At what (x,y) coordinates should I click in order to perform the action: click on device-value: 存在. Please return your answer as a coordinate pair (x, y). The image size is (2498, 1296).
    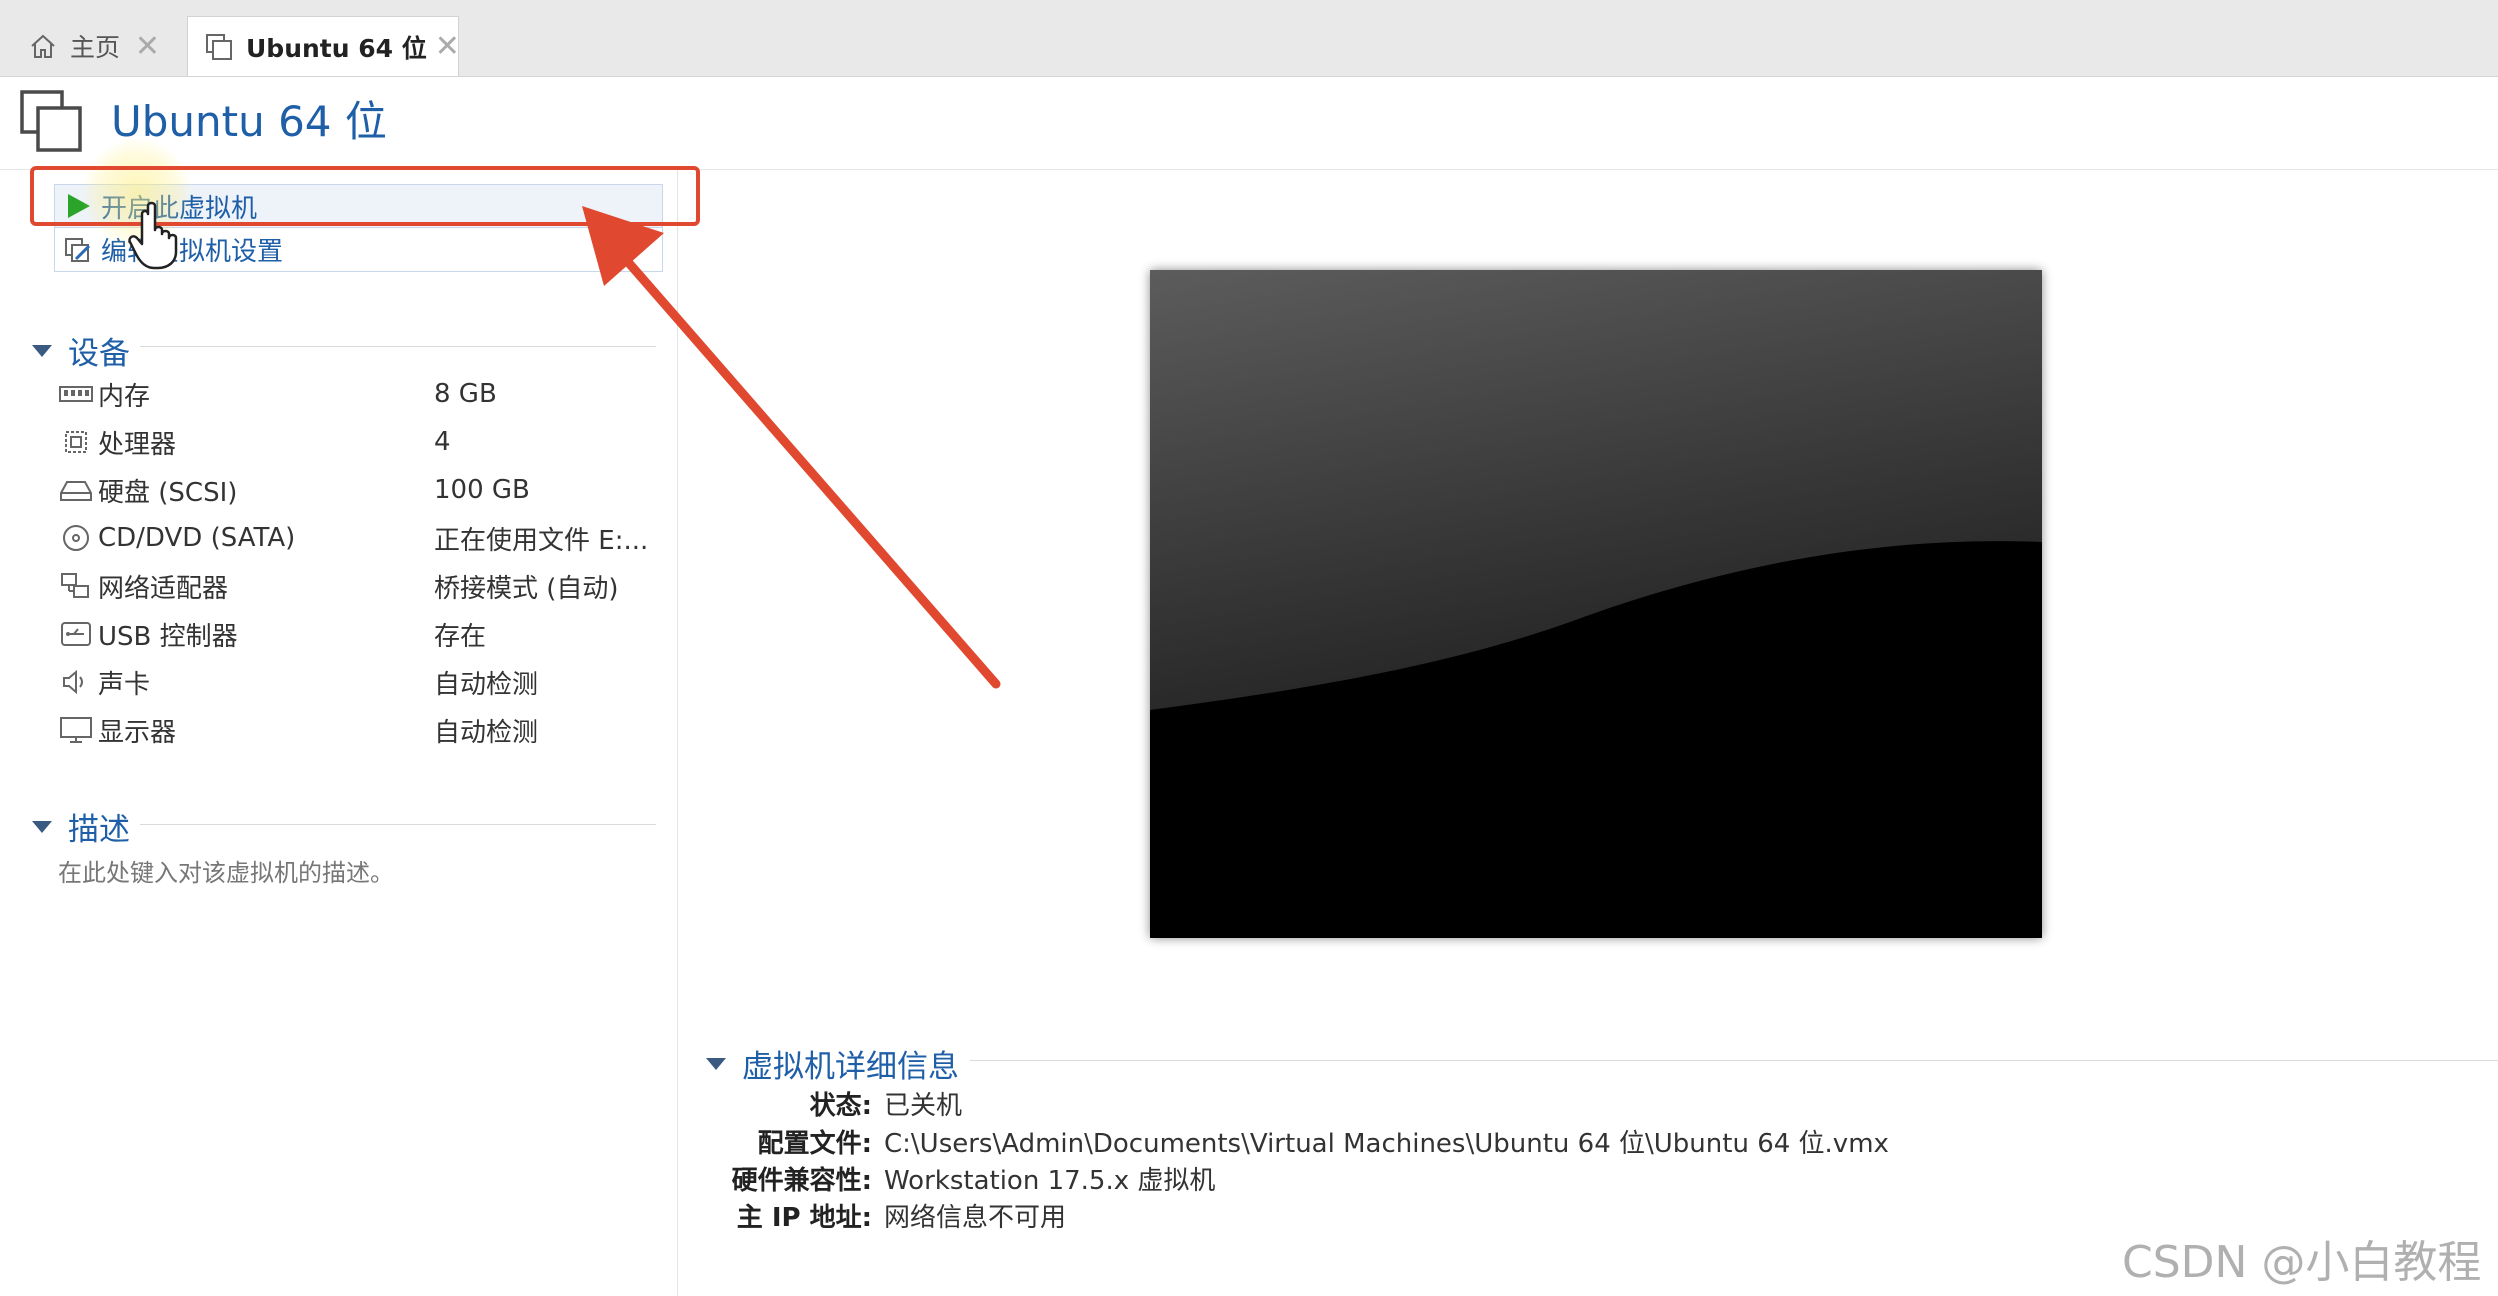
    Looking at the image, I should click on (460, 636).